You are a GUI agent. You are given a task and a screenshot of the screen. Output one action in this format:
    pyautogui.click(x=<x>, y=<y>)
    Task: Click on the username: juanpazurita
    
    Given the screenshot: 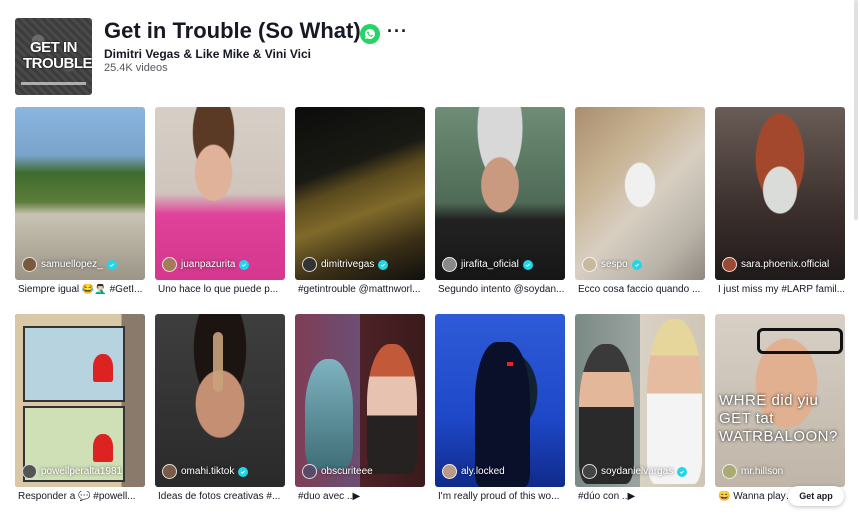 What is the action you would take?
    pyautogui.click(x=208, y=264)
    